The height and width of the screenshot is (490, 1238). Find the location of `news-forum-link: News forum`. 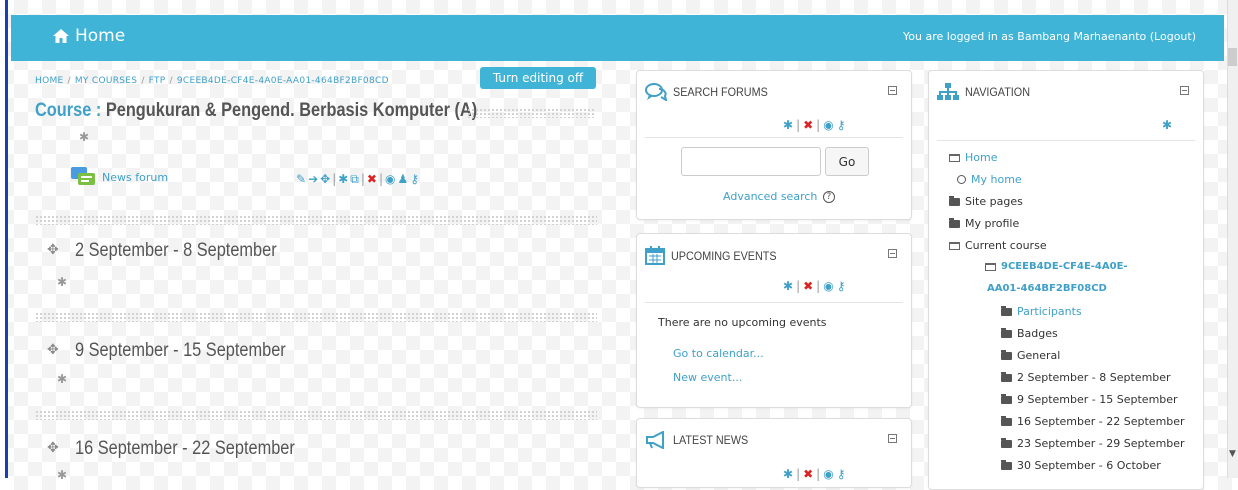

news-forum-link: News forum is located at coordinates (135, 177).